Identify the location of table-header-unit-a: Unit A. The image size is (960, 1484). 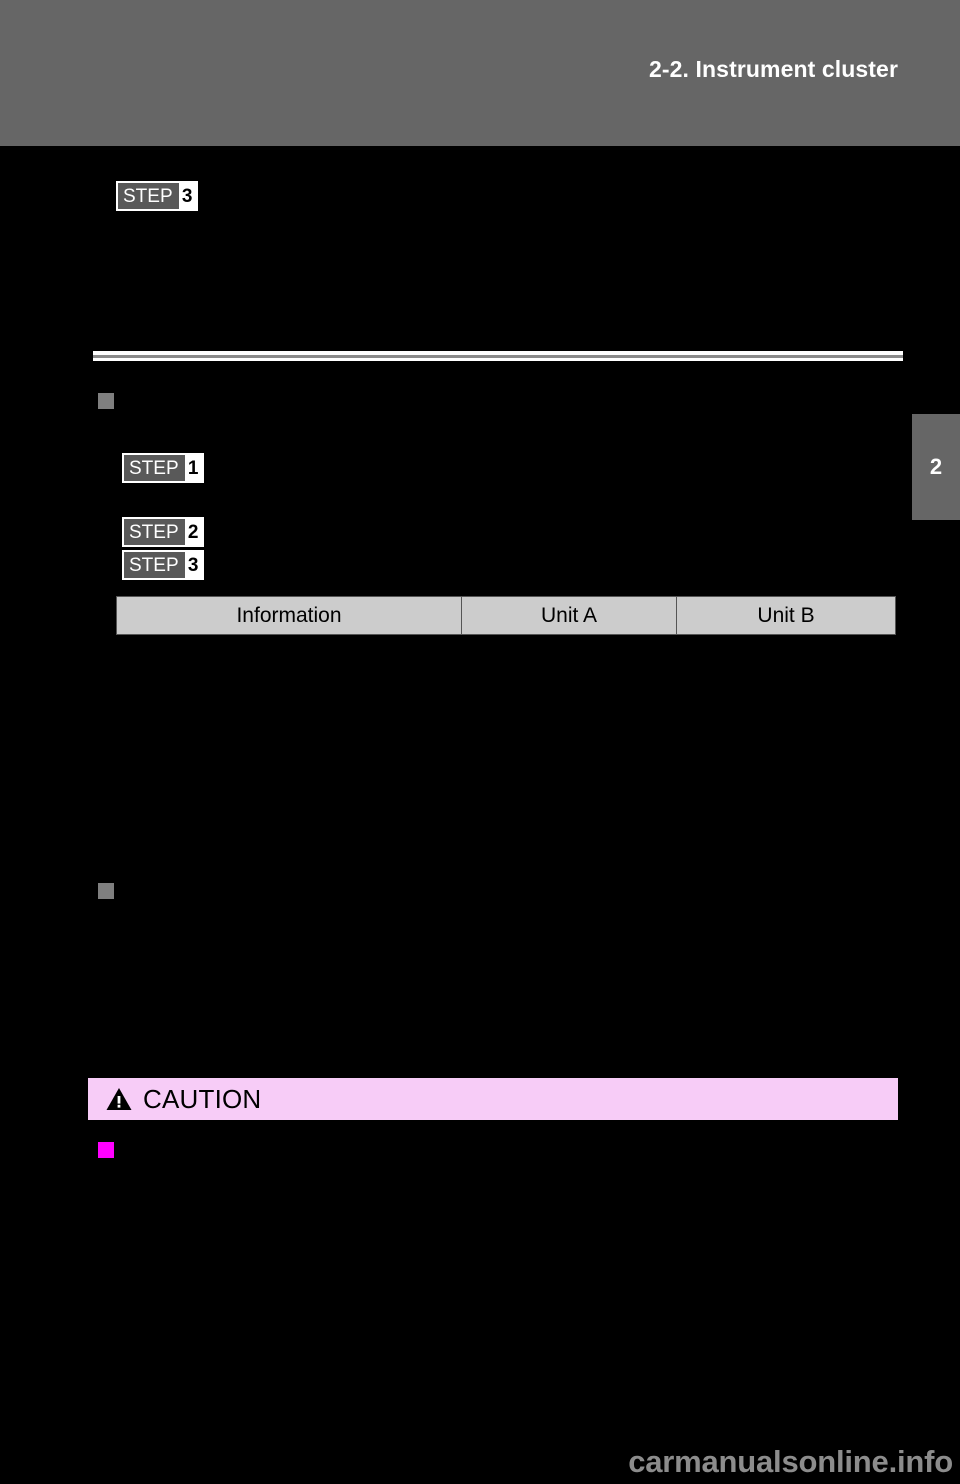
(569, 615).